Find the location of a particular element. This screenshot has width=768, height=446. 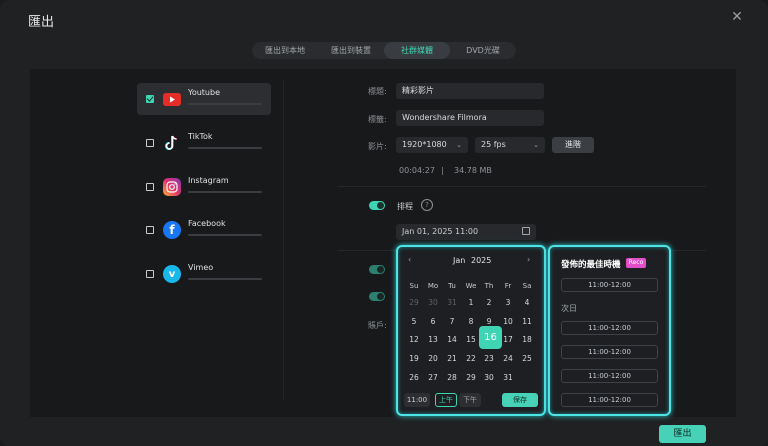

export-button: 匯出 is located at coordinates (682, 434).